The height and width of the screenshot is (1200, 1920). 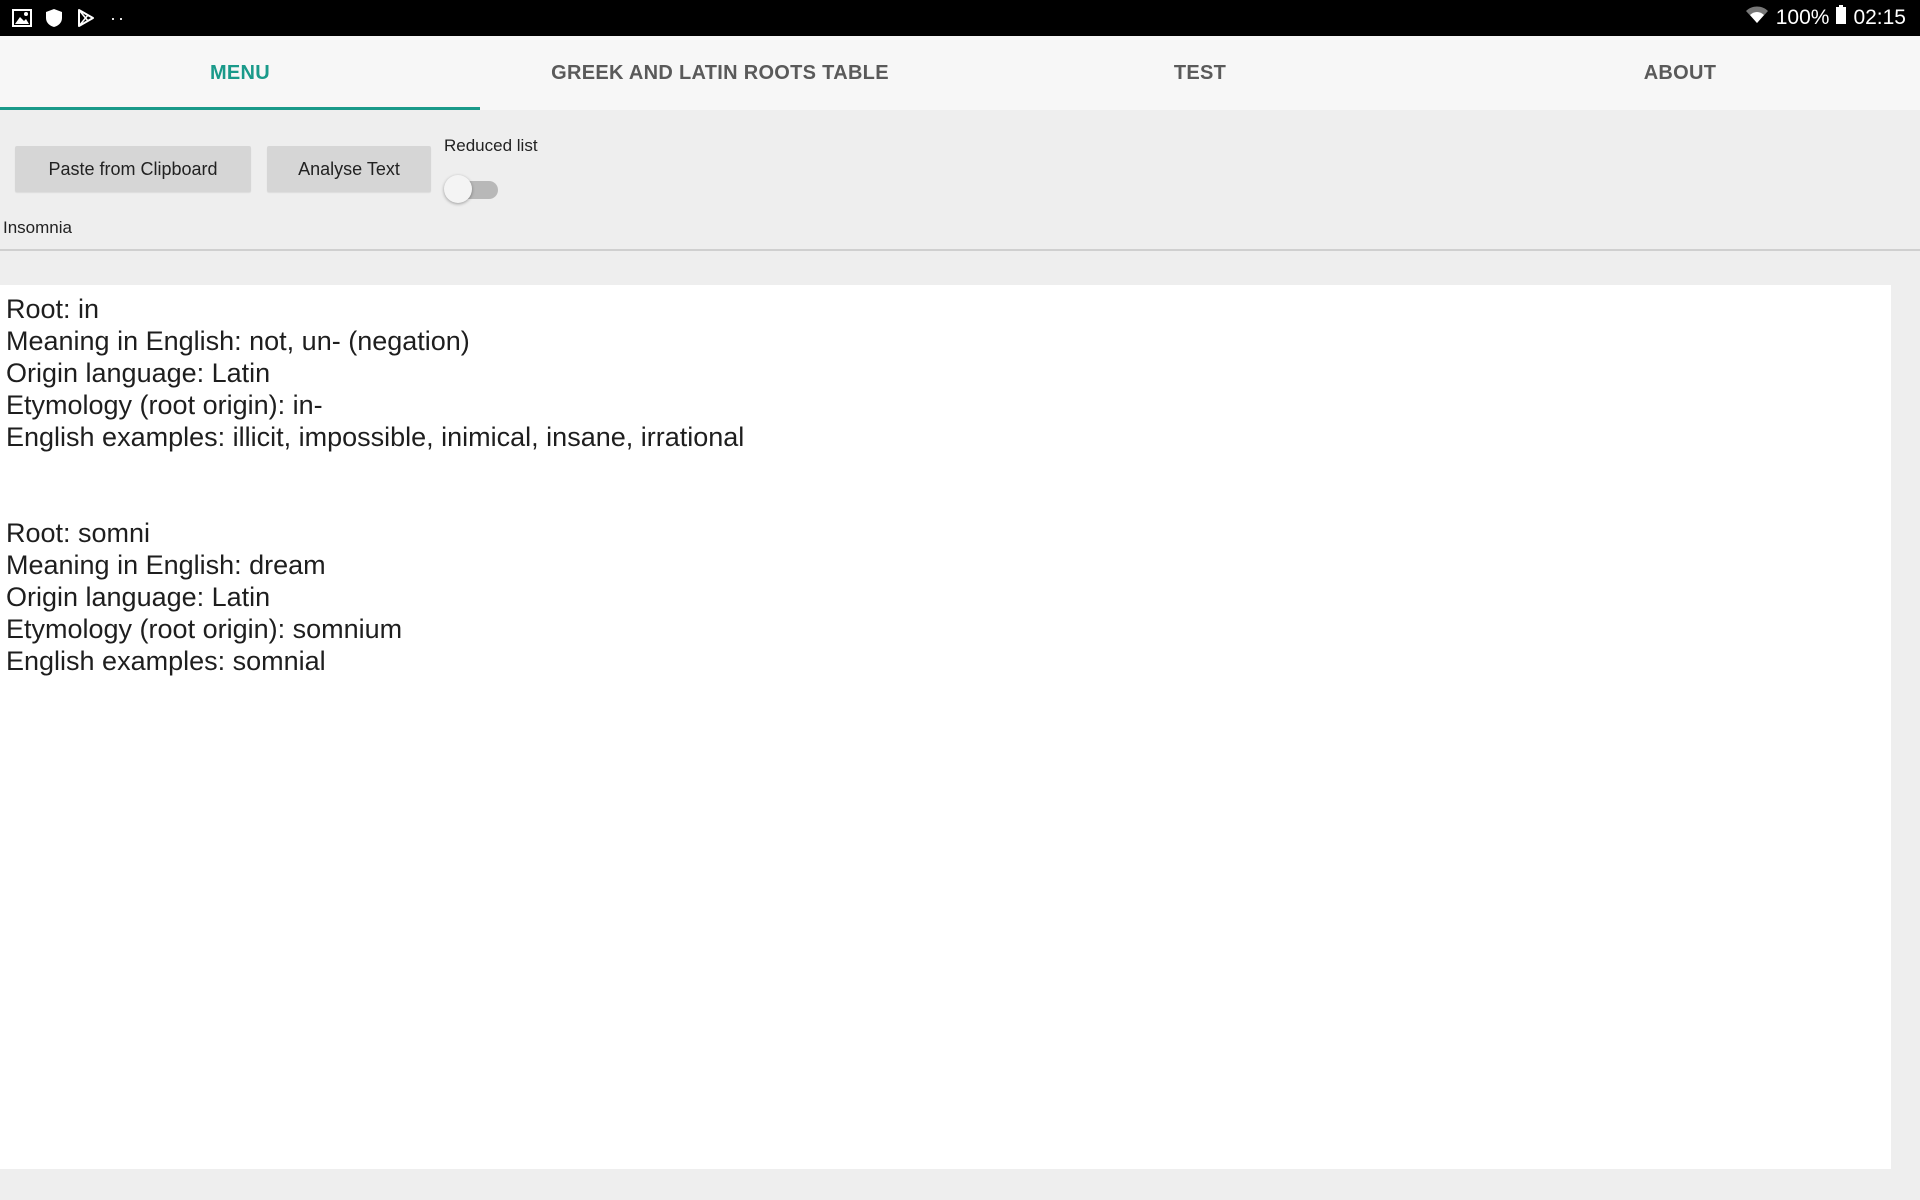 I want to click on divider, so click(x=960, y=250).